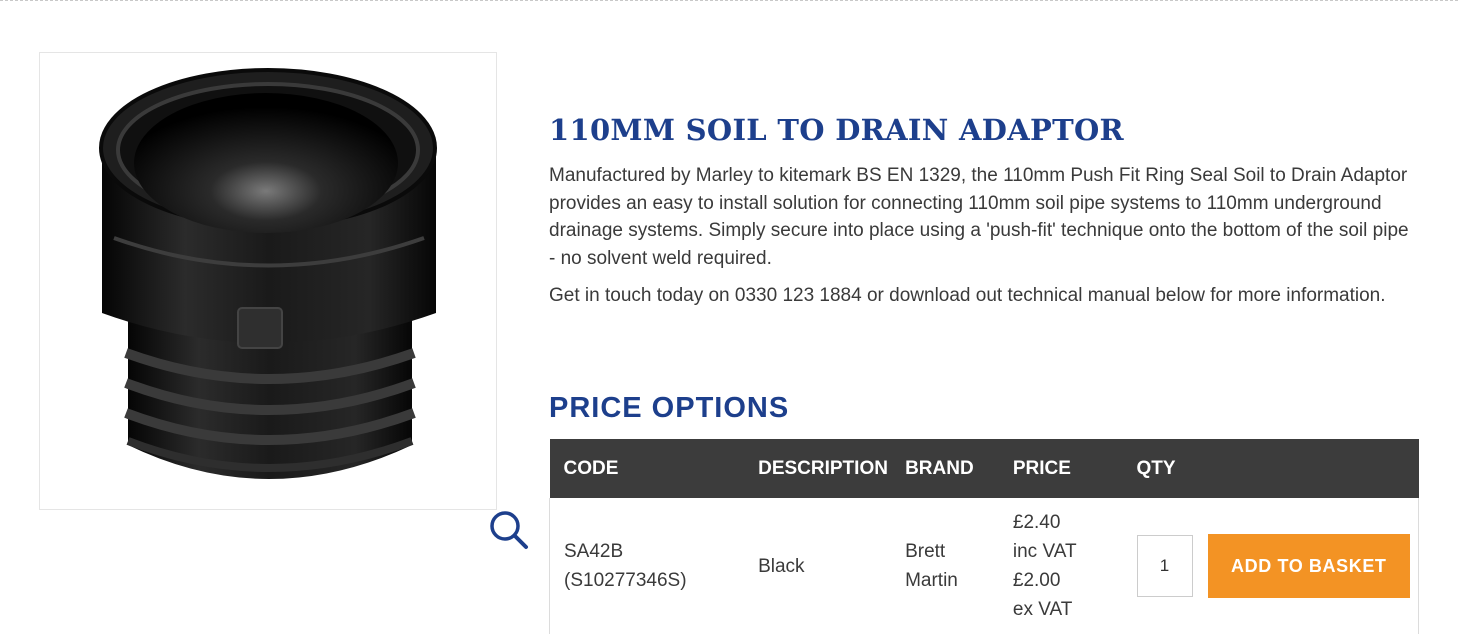 The height and width of the screenshot is (634, 1458). Describe the element at coordinates (1042, 609) in the screenshot. I see `ex-vat-label: ex VAT` at that location.